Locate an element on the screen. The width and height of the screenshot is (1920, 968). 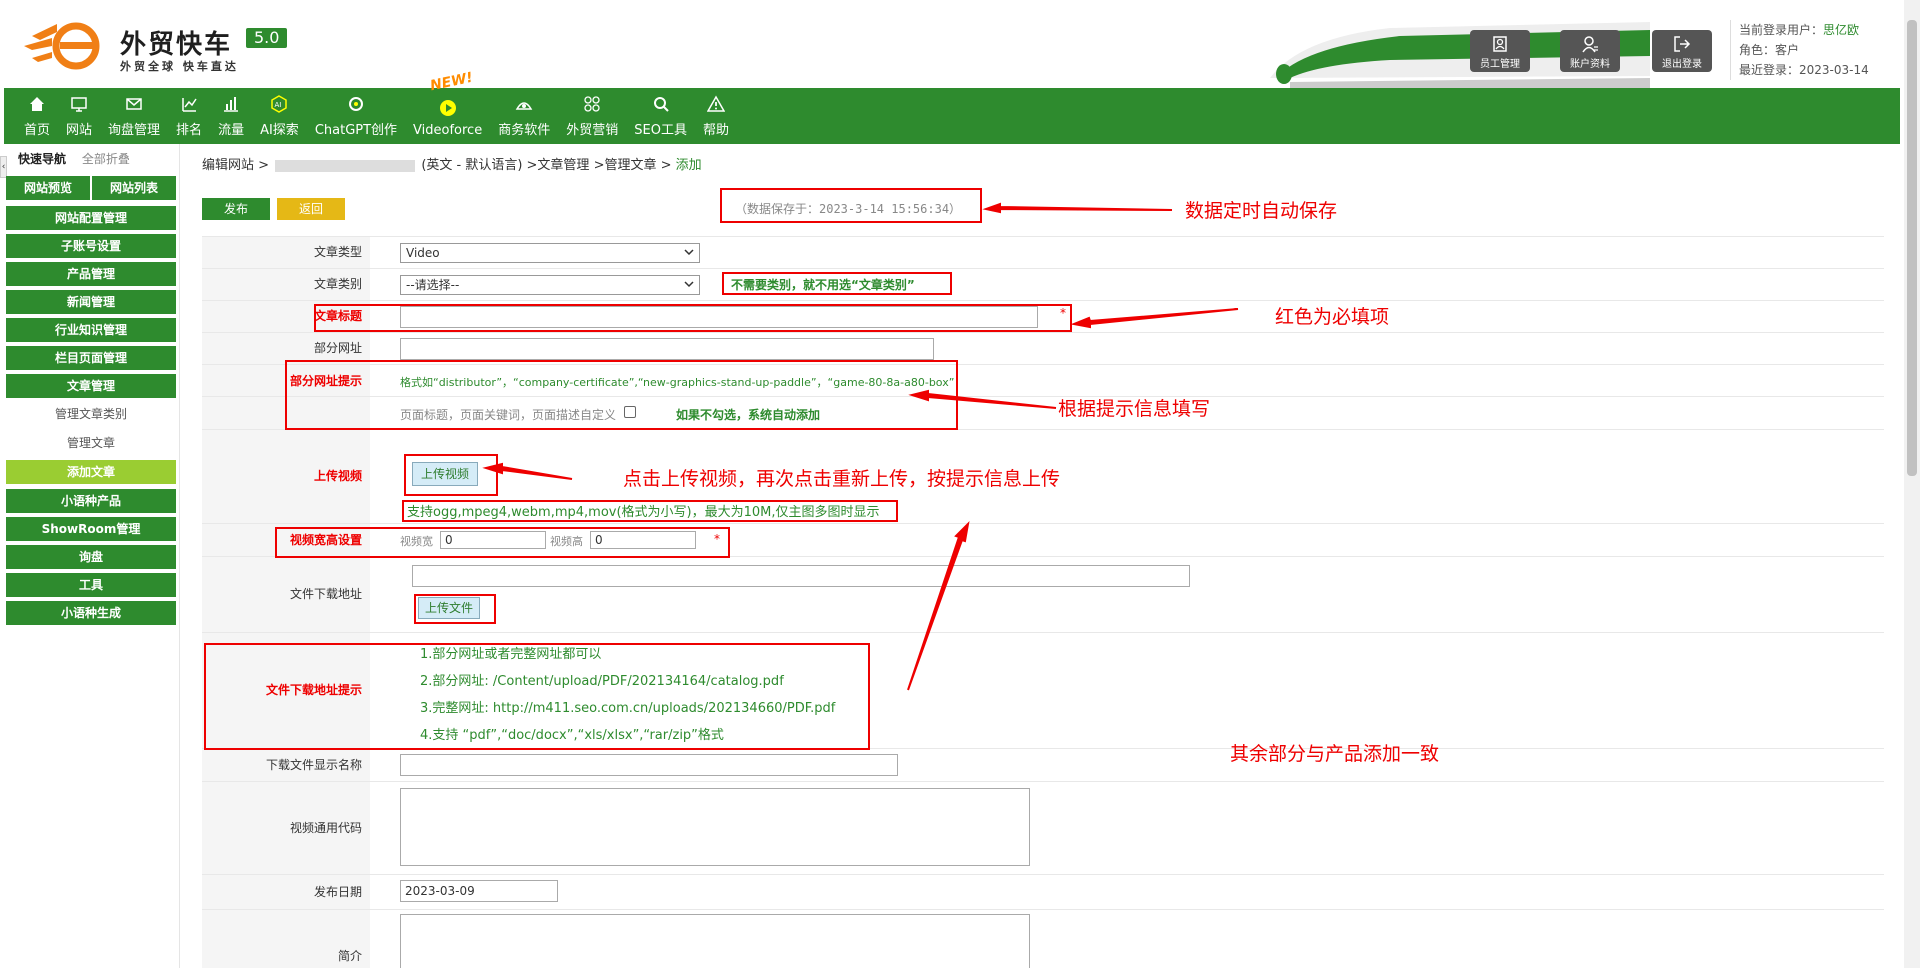
article-category-value: --请选择-- is located at coordinates (433, 285).